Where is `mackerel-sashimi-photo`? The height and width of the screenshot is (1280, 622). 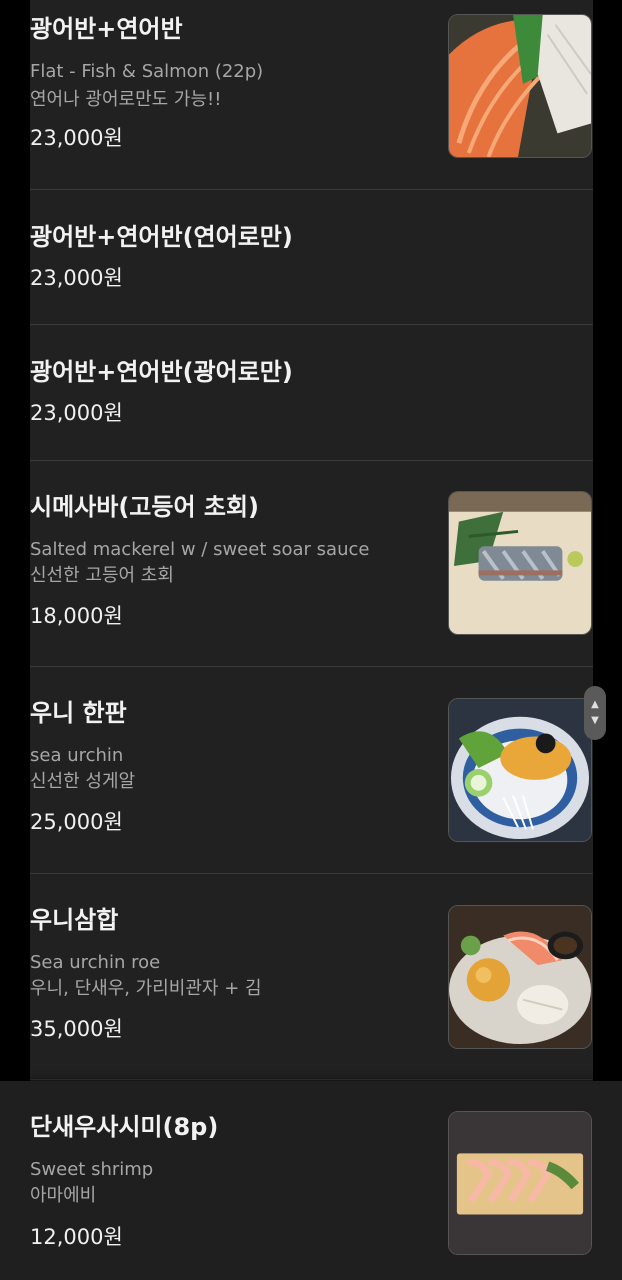 mackerel-sashimi-photo is located at coordinates (520, 563).